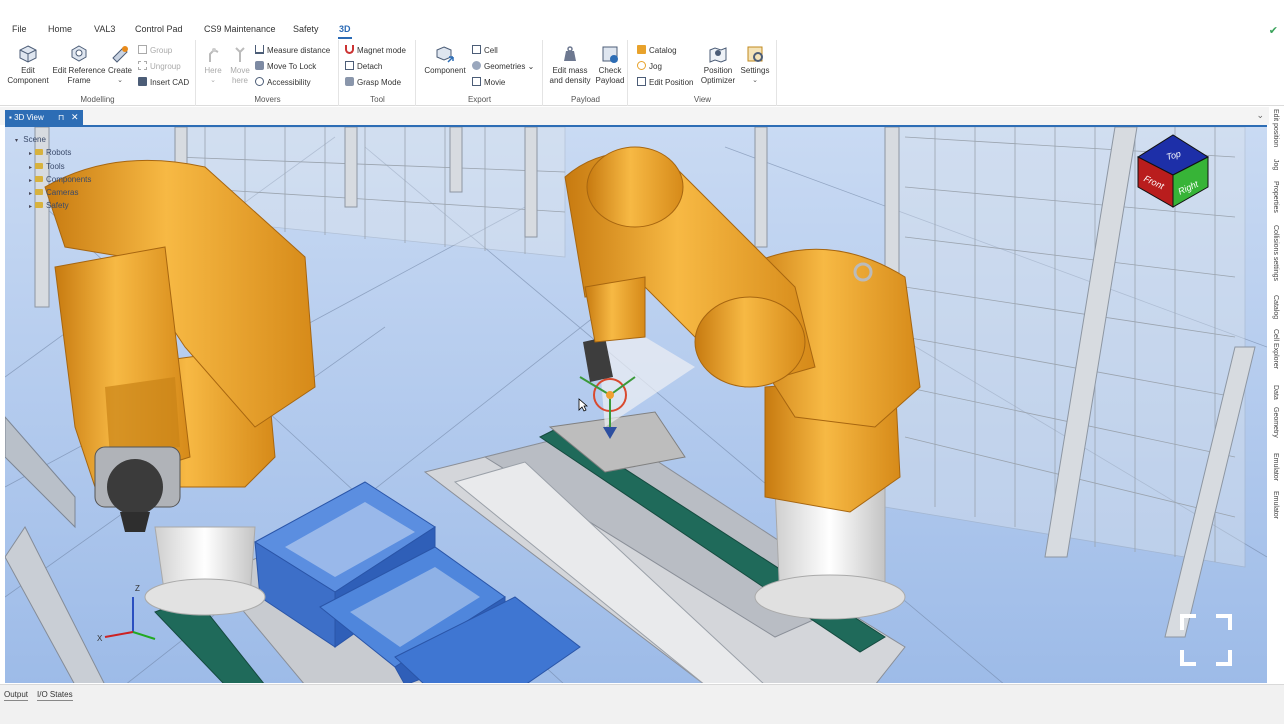  Describe the element at coordinates (1275, 505) in the screenshot. I see `rail-tab-emulator-2: Emulator` at that location.